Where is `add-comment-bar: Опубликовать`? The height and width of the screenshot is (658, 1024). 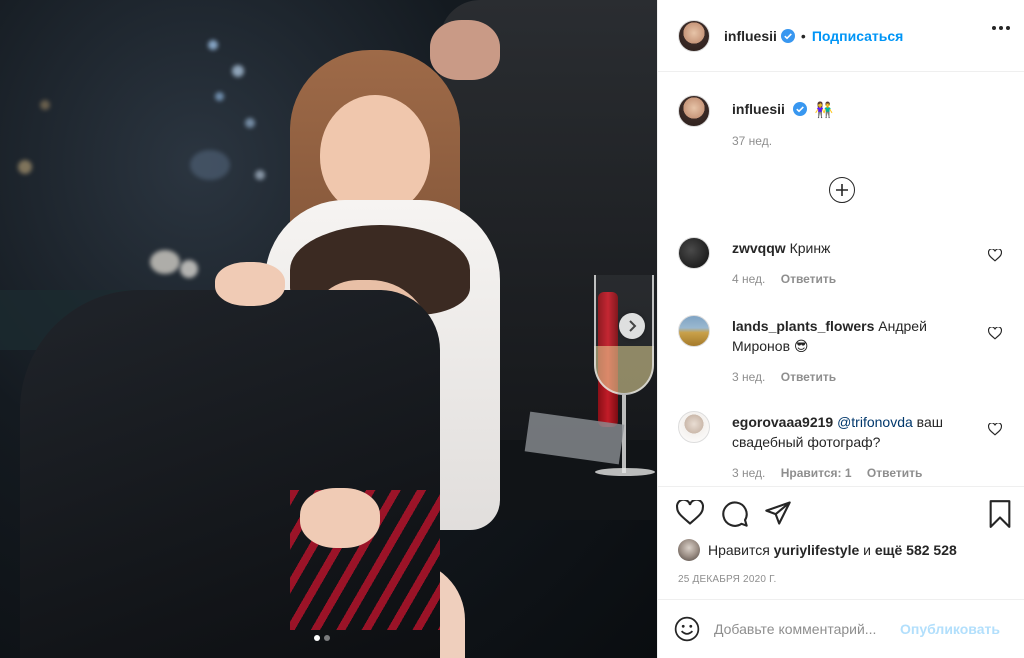 add-comment-bar: Опубликовать is located at coordinates (841, 628).